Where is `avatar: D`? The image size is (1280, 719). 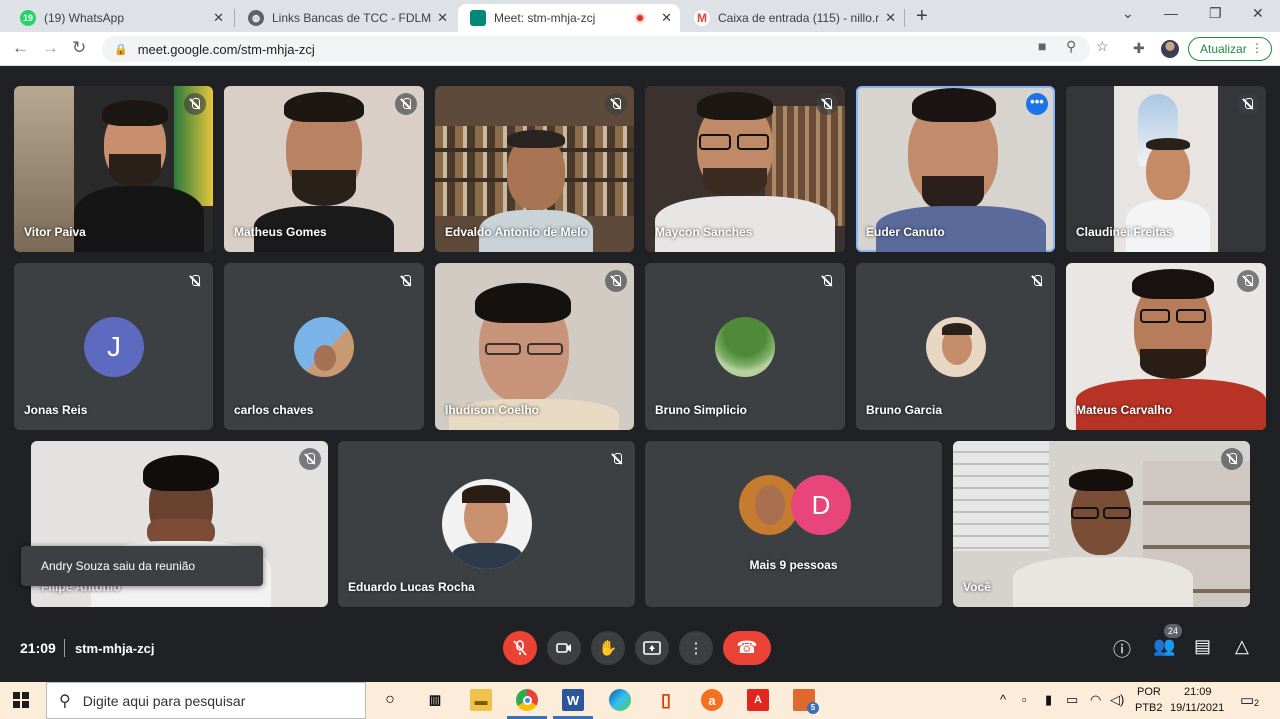
avatar: D is located at coordinates (821, 505).